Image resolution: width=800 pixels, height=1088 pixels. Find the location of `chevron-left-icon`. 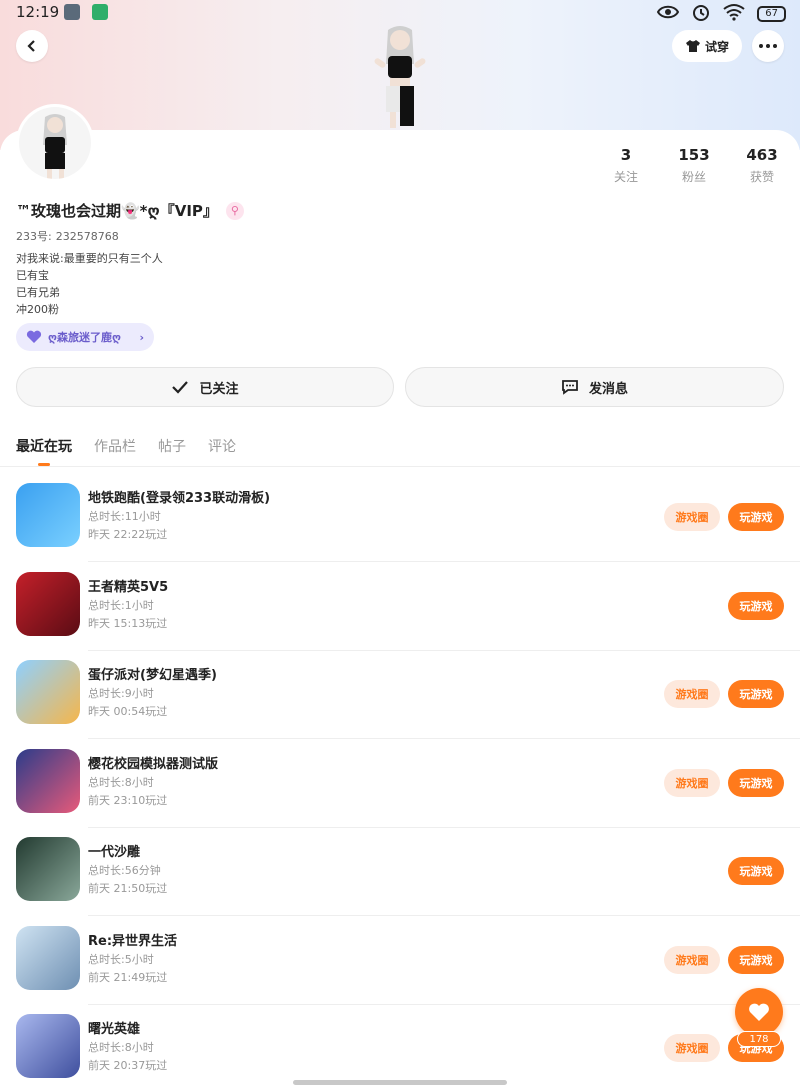

chevron-left-icon is located at coordinates (31, 46).